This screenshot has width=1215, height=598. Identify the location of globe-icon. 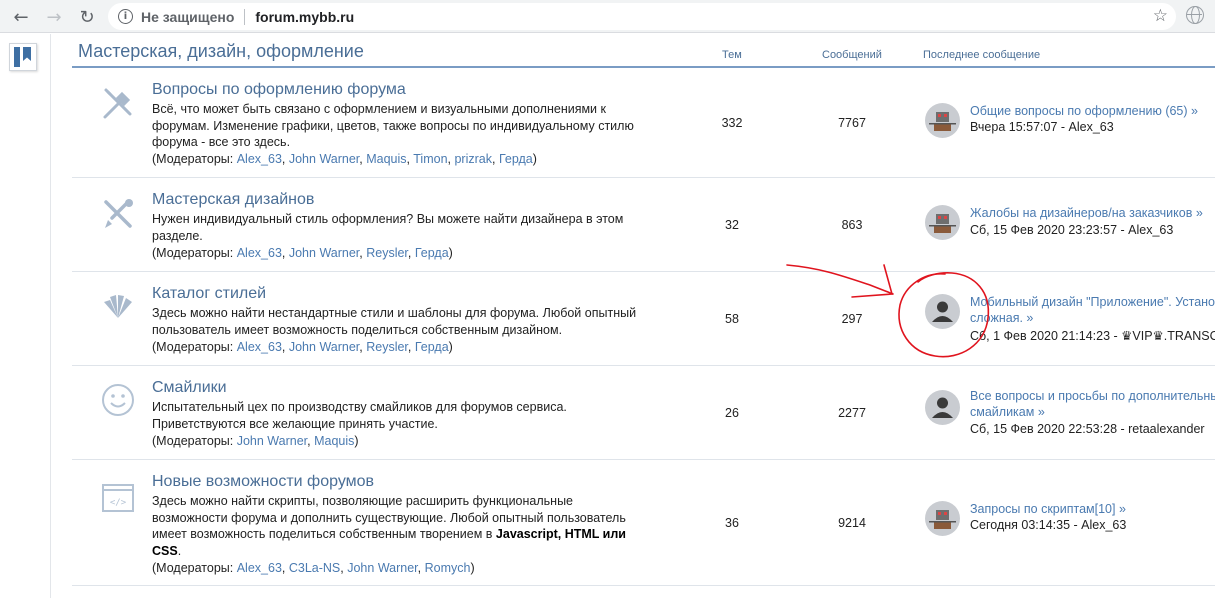
(1195, 15).